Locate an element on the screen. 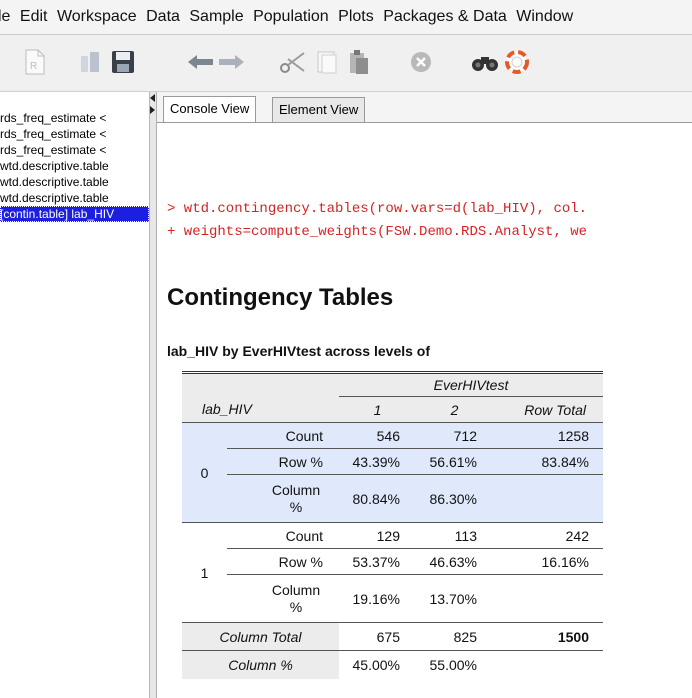  table-cell: 45.00% is located at coordinates (376, 664).